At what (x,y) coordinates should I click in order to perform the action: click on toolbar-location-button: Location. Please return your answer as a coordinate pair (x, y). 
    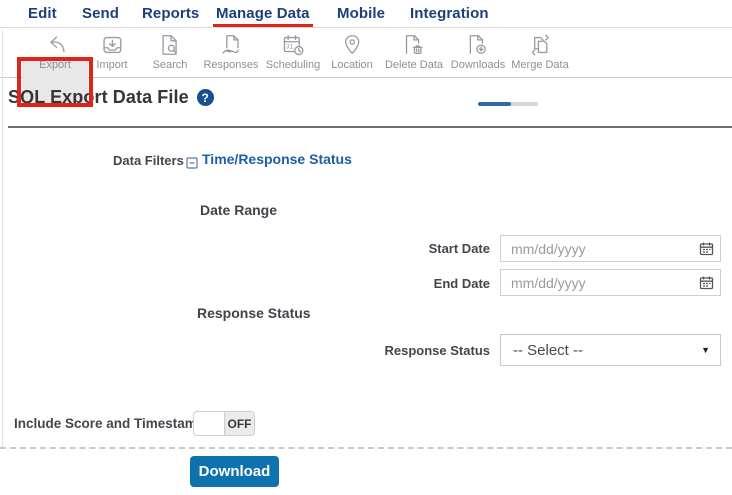
    Looking at the image, I should click on (352, 51).